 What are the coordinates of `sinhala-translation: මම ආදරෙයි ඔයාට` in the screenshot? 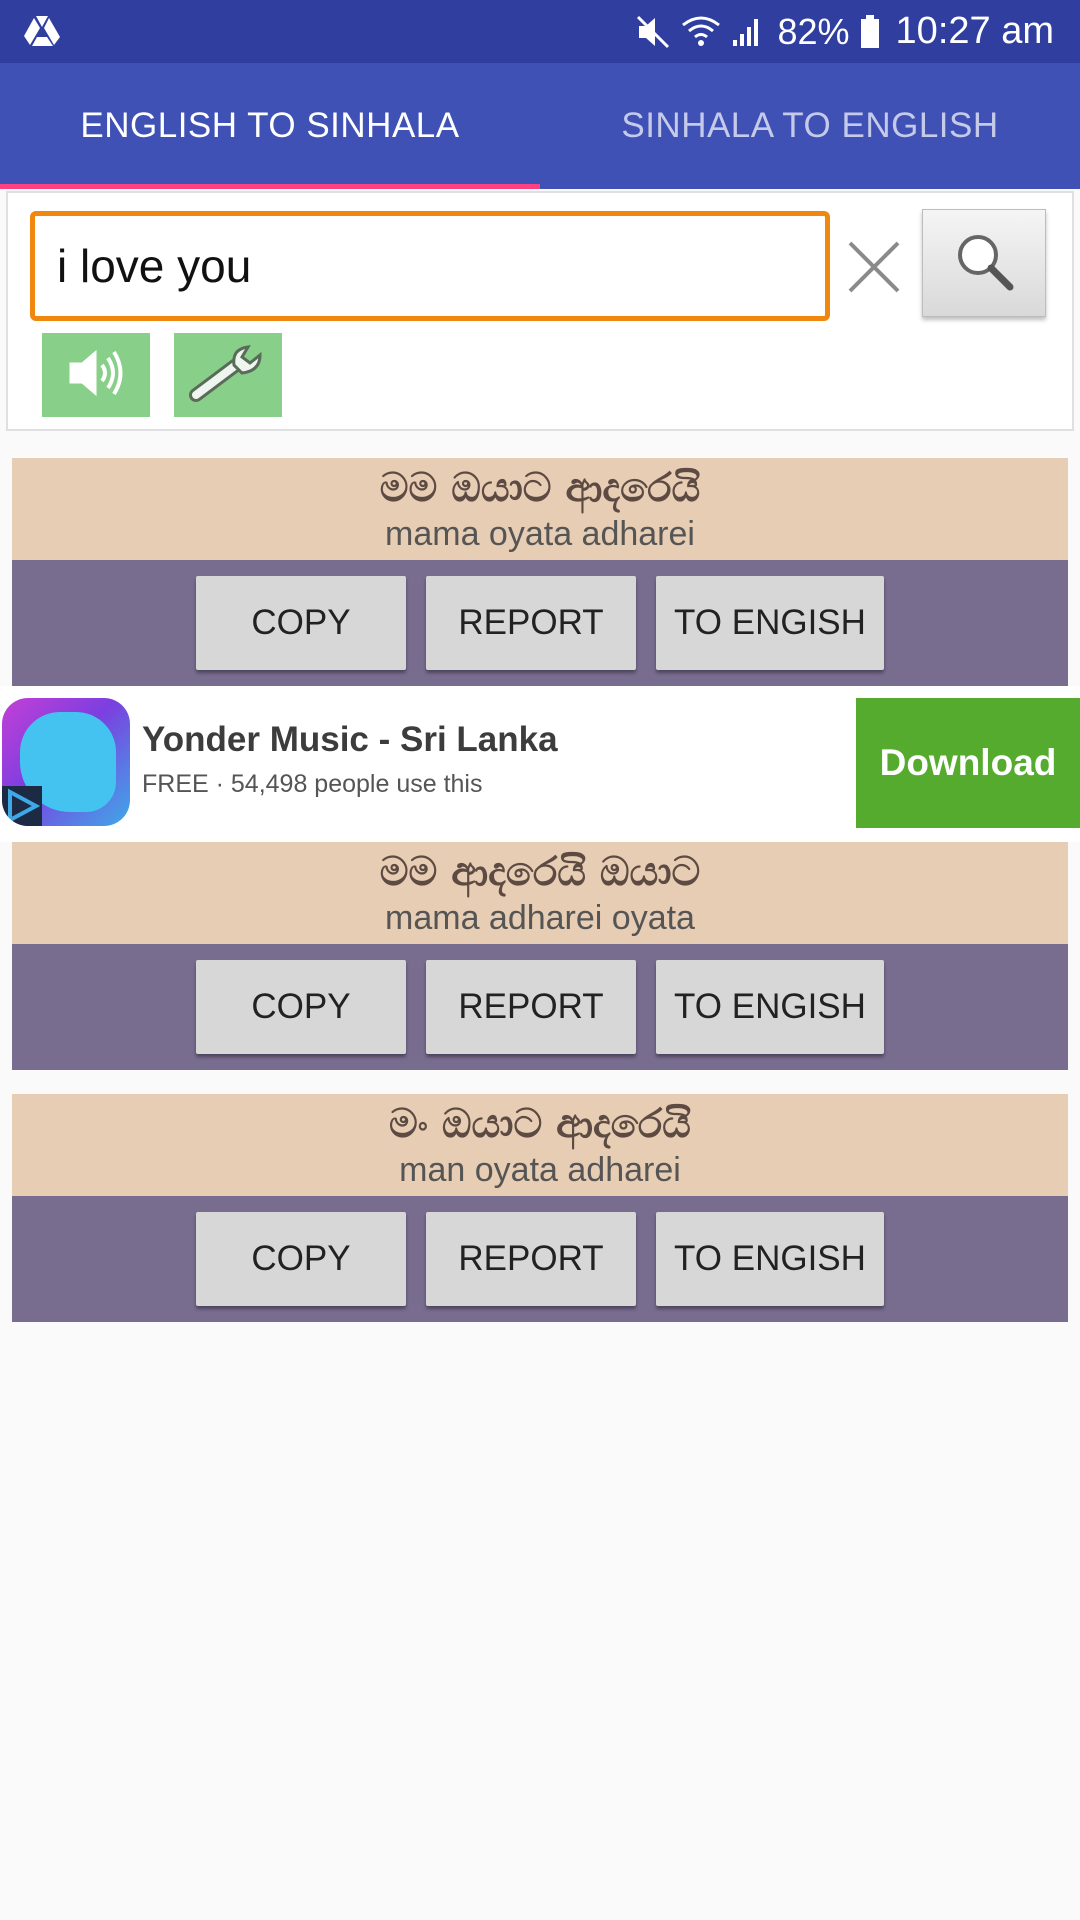 It's located at (540, 872).